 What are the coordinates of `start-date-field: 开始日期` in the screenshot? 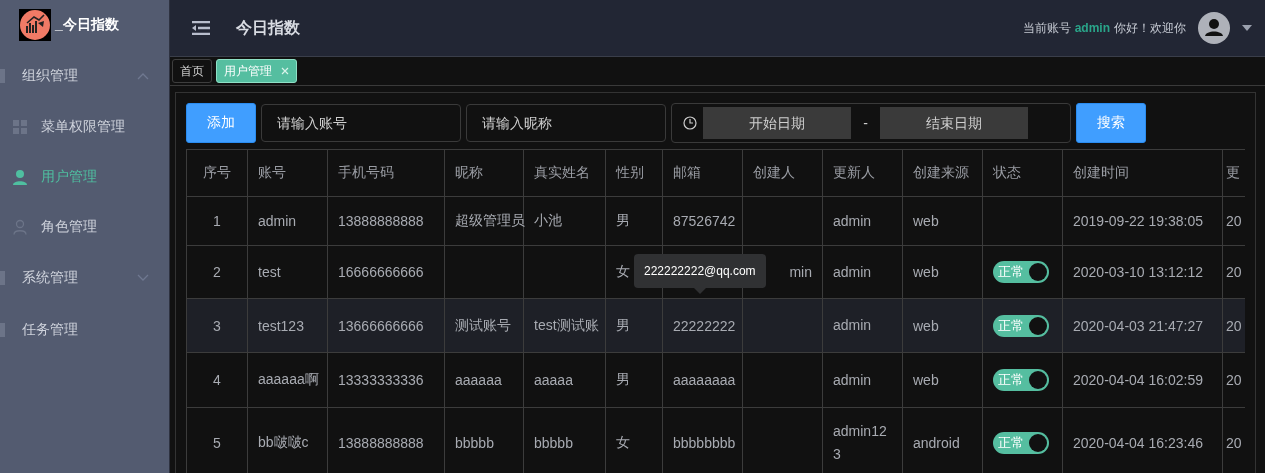 It's located at (777, 123).